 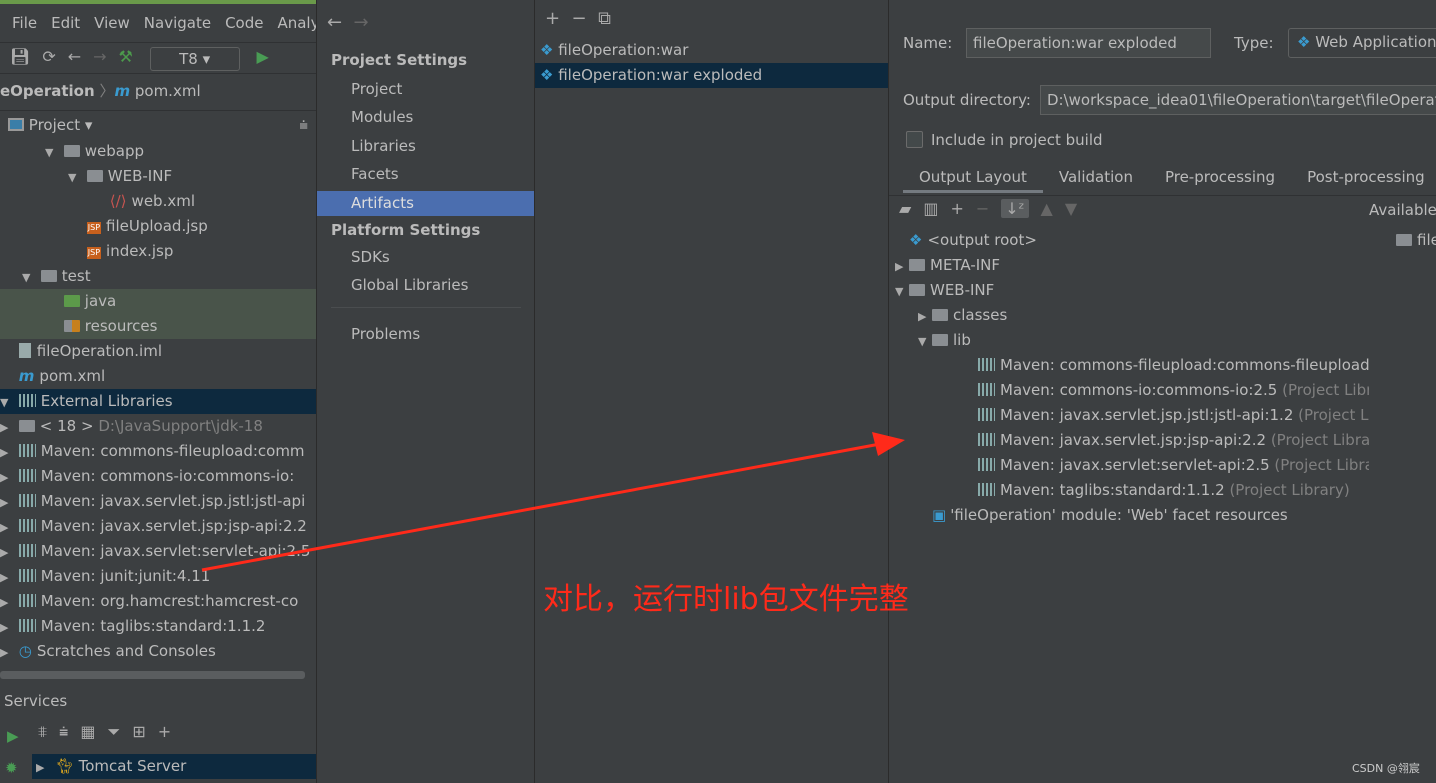 What do you see at coordinates (1386, 768) in the screenshot?
I see `watermark: CSDN @翎宸` at bounding box center [1386, 768].